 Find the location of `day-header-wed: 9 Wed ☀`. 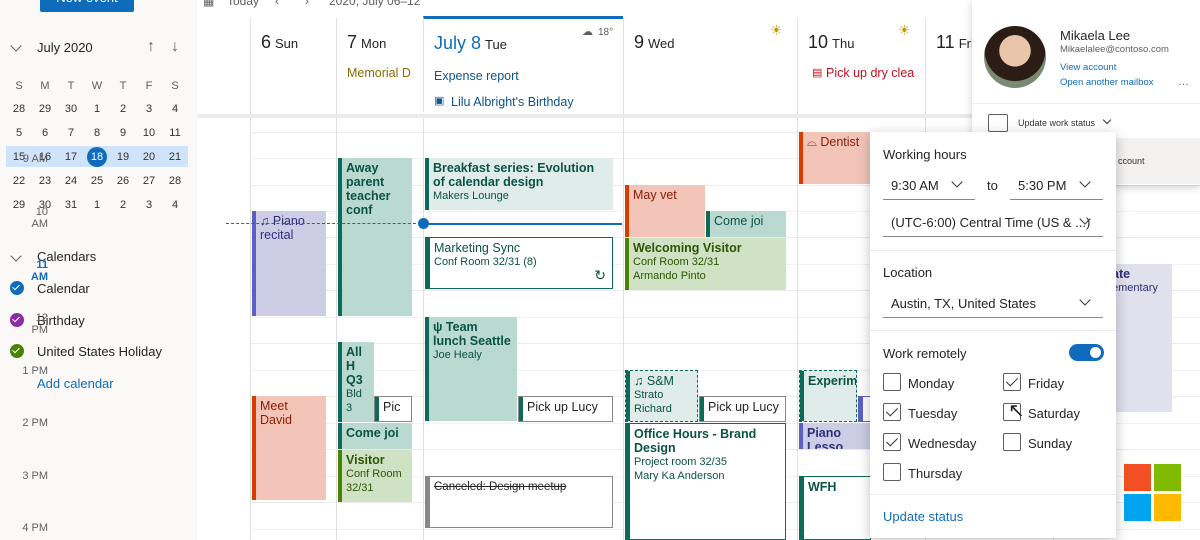

day-header-wed: 9 Wed ☀ is located at coordinates (710, 66).